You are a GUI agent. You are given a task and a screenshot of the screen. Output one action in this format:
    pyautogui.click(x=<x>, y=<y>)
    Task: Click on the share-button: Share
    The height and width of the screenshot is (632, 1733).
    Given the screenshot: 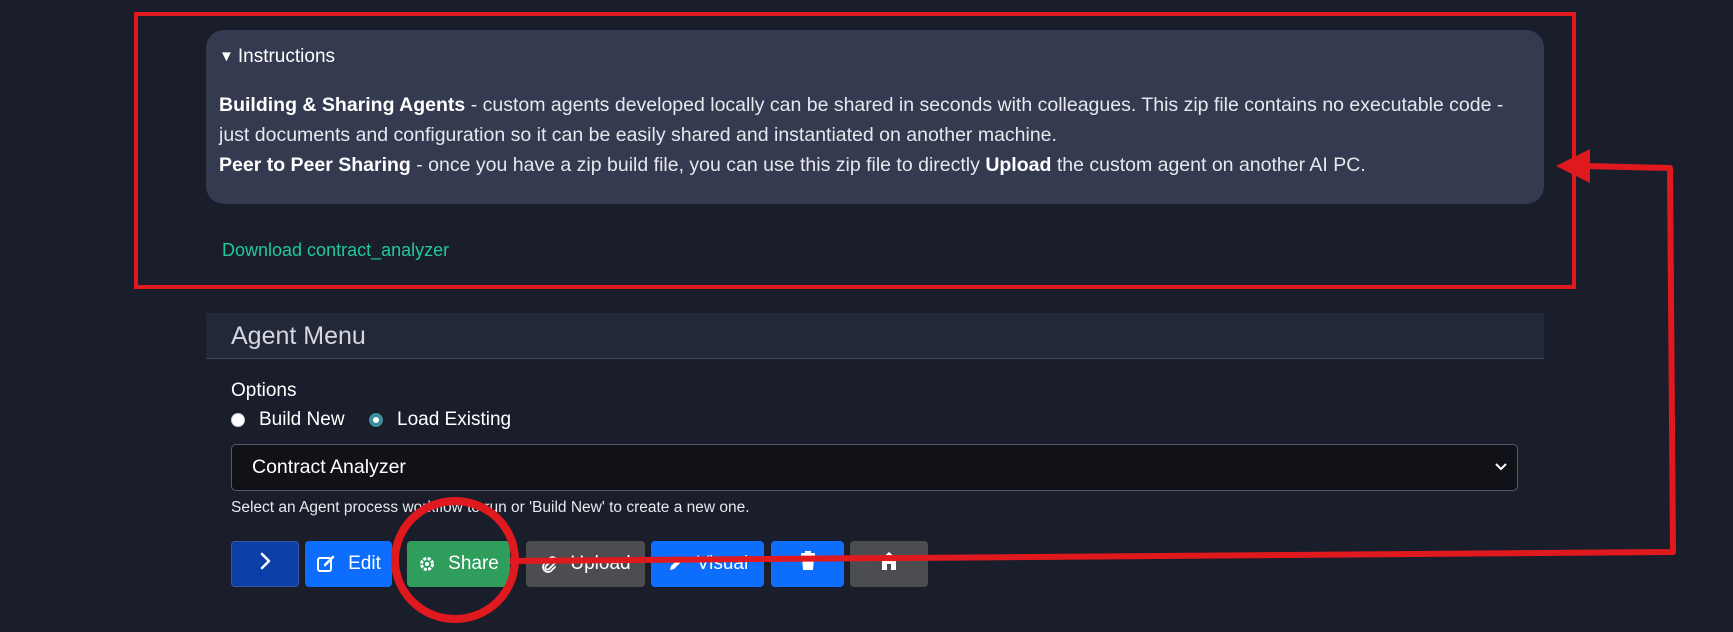 What is the action you would take?
    pyautogui.click(x=458, y=564)
    